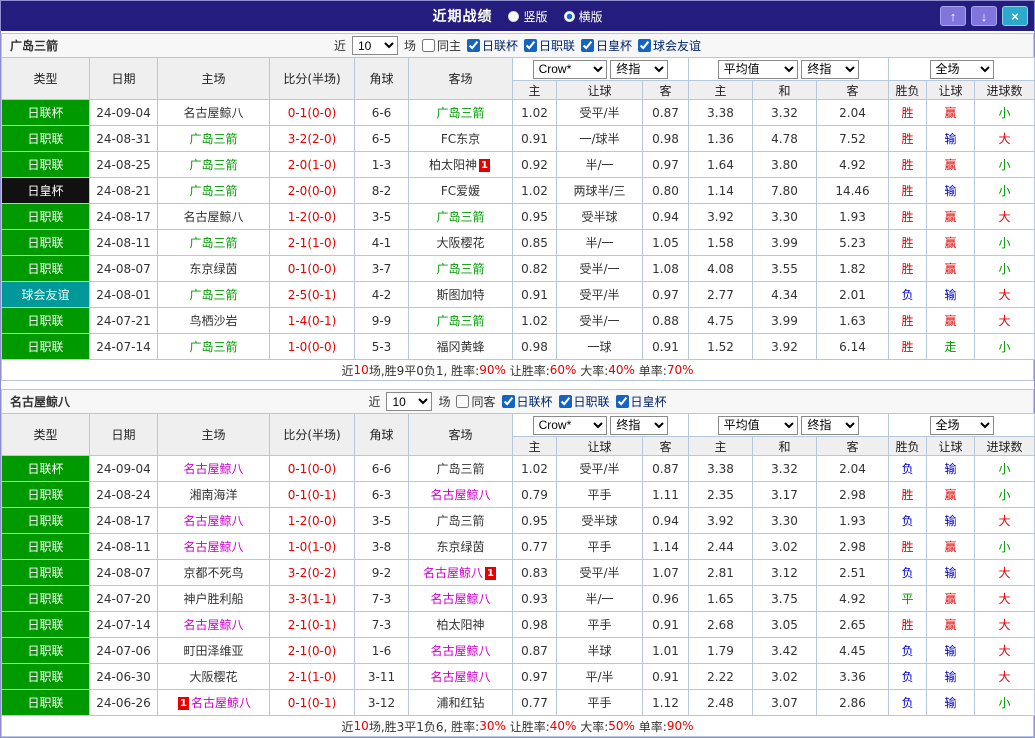 Image resolution: width=1035 pixels, height=738 pixels. What do you see at coordinates (213, 78) in the screenshot?
I see `column-header: 主场` at bounding box center [213, 78].